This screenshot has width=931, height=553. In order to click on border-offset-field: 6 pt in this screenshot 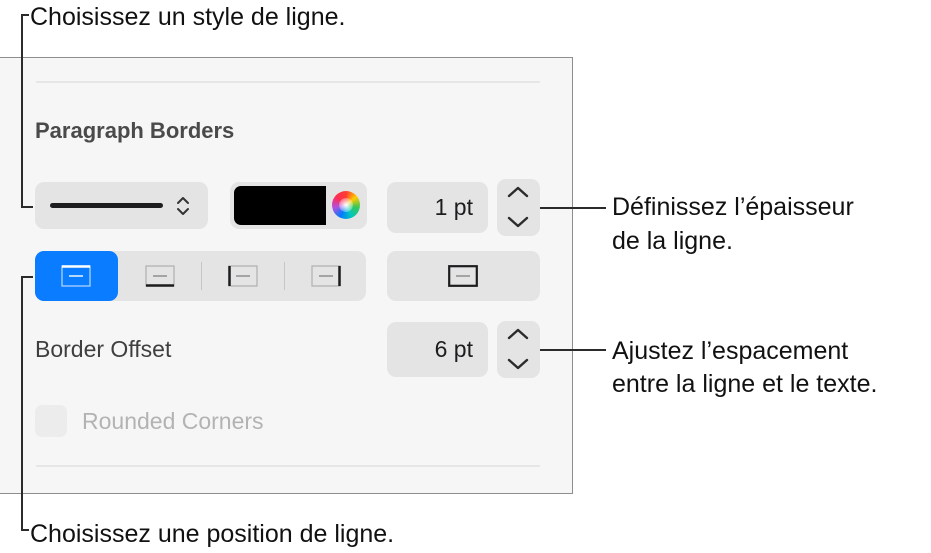, I will do `click(437, 349)`.